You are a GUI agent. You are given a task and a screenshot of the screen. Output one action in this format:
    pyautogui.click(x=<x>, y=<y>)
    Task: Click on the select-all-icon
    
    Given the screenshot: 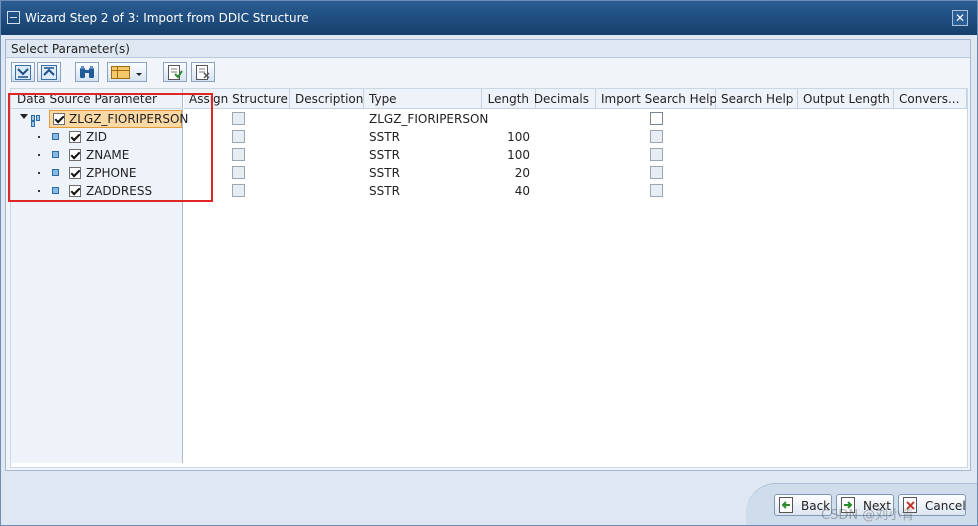 What is the action you would take?
    pyautogui.click(x=175, y=72)
    